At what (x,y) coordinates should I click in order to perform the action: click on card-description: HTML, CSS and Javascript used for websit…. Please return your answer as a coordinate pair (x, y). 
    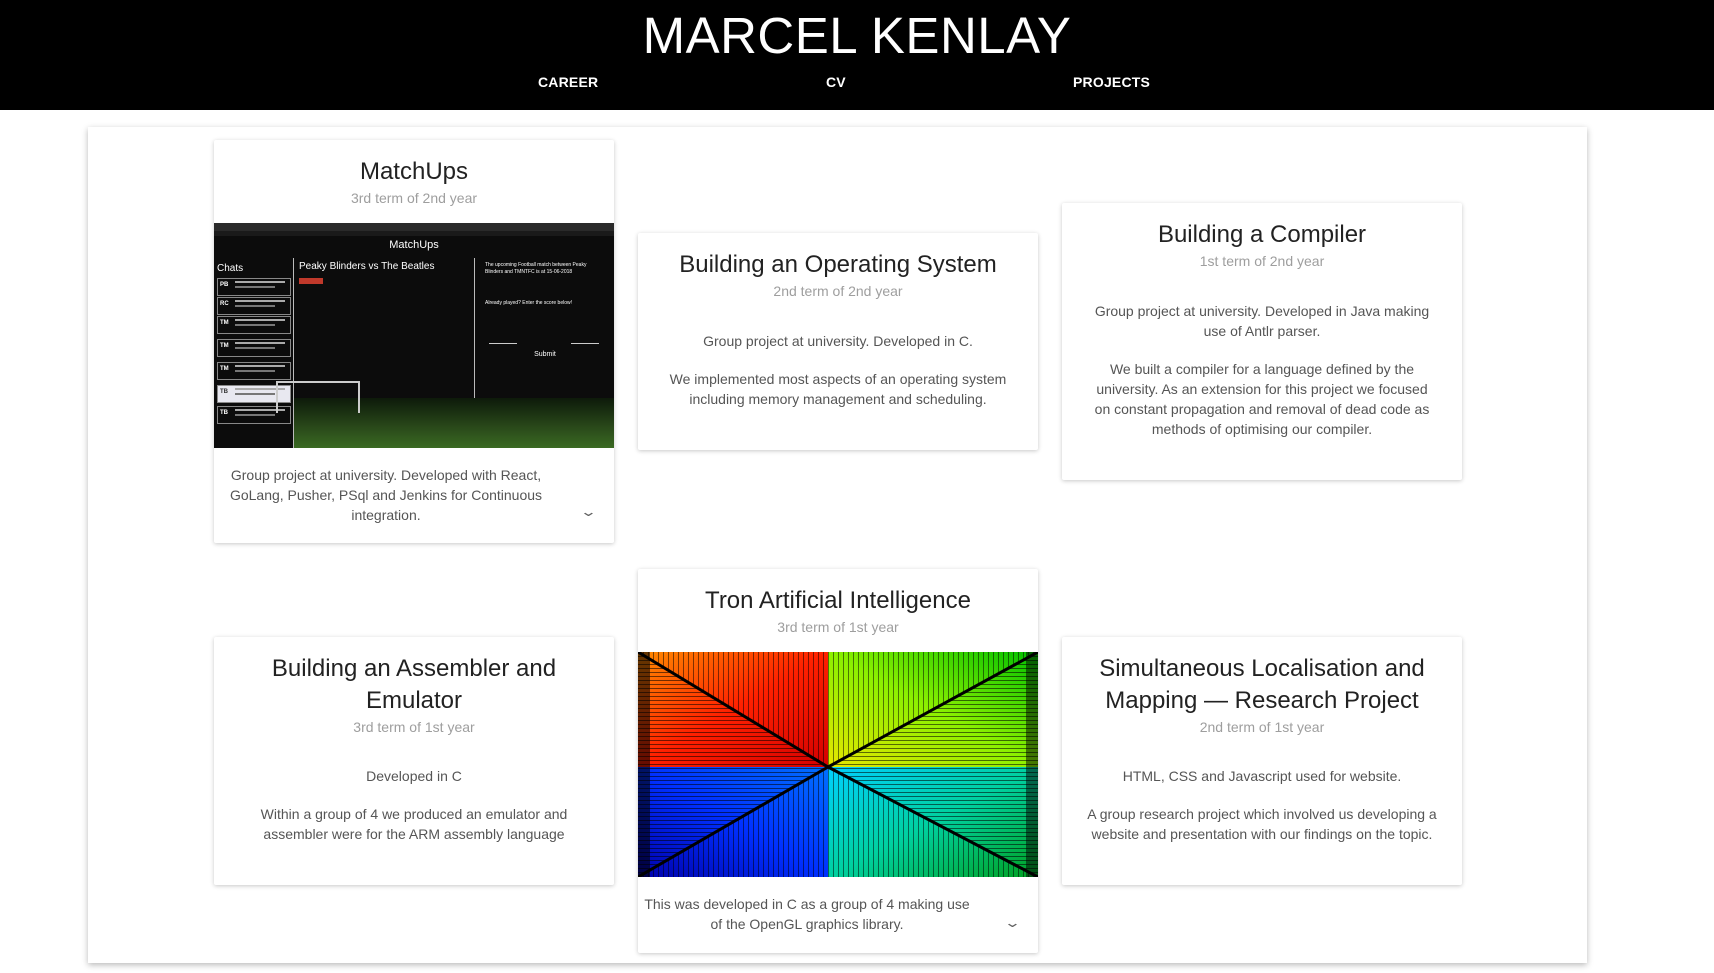
    Looking at the image, I should click on (1262, 805).